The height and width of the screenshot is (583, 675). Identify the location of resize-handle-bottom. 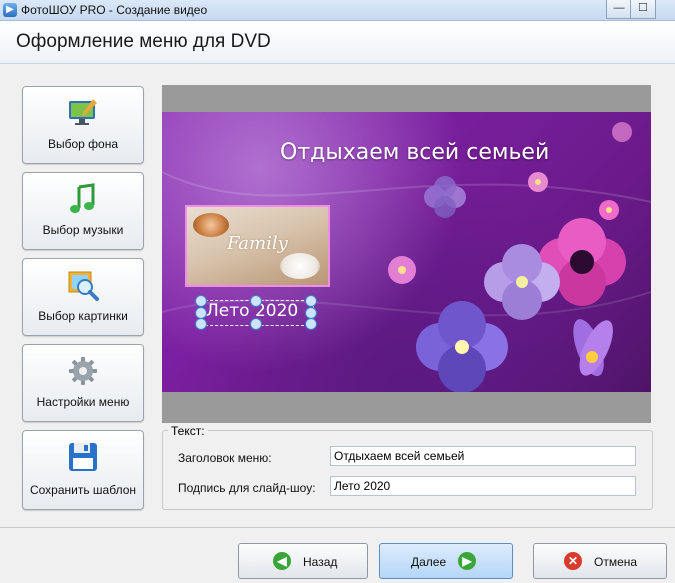
(256, 324).